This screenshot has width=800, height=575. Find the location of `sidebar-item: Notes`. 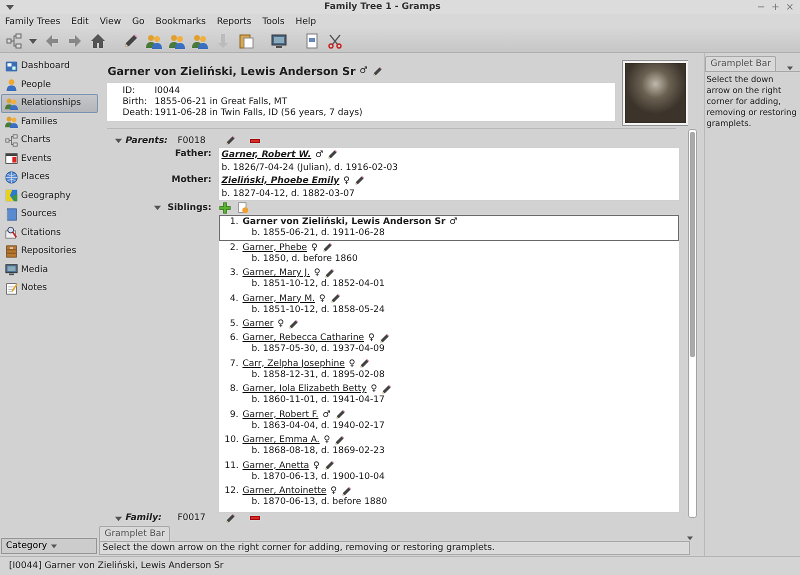

sidebar-item: Notes is located at coordinates (49, 288).